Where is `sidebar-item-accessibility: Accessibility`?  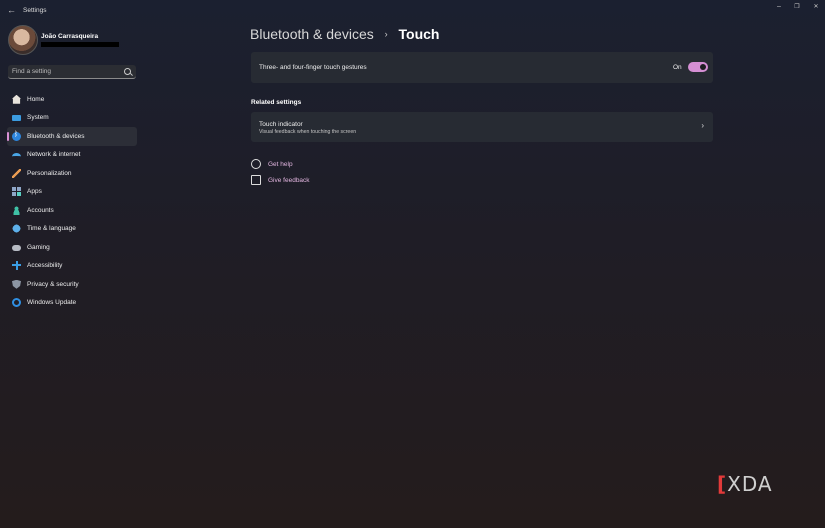
sidebar-item-accessibility: Accessibility is located at coordinates (72, 266).